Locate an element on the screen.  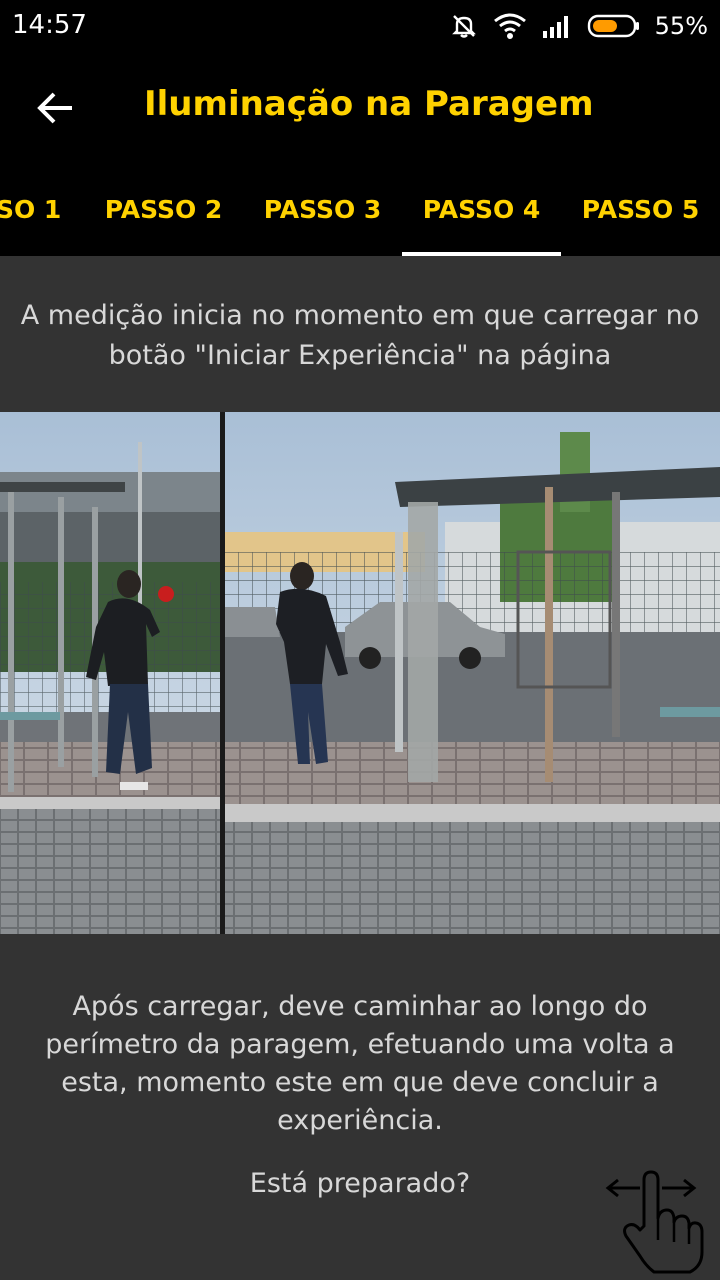
status-time: 14:57 is located at coordinates (49, 25).